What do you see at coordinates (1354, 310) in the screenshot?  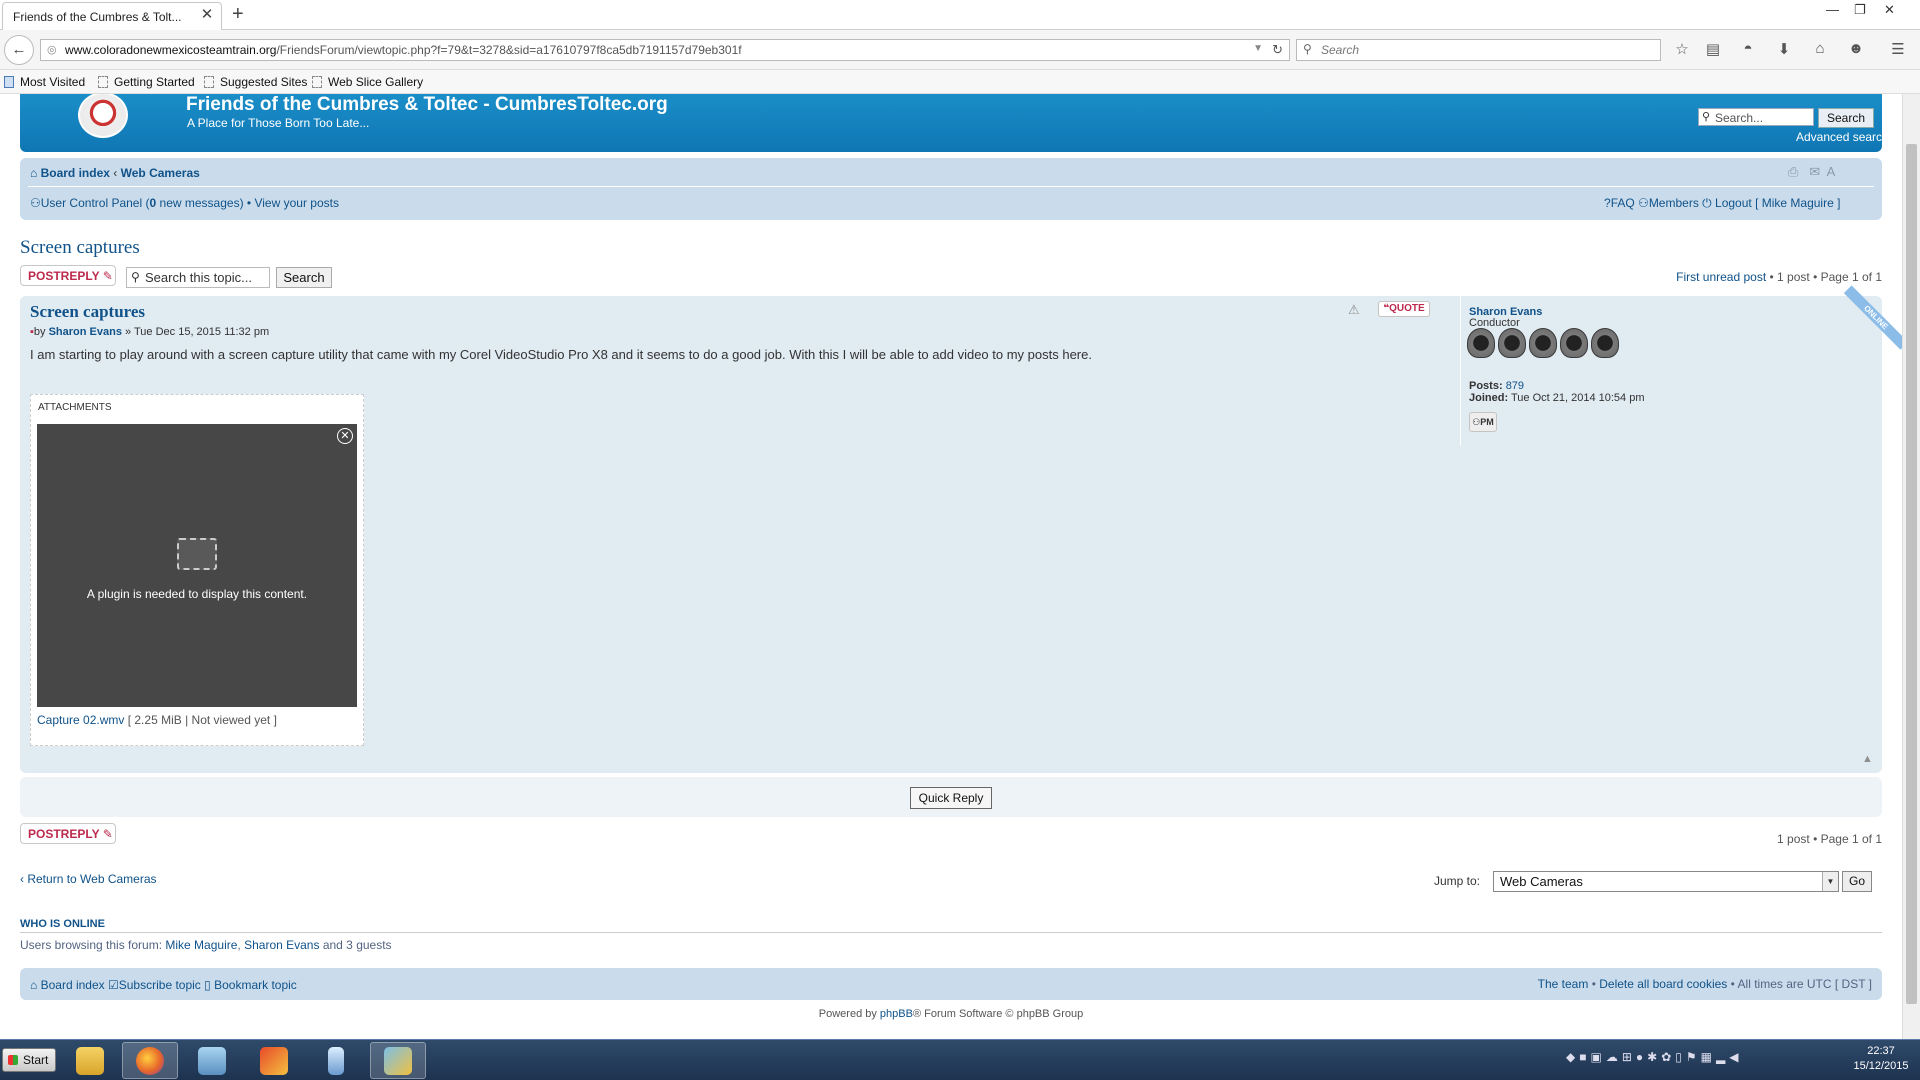 I see `report-icon: ⚠` at bounding box center [1354, 310].